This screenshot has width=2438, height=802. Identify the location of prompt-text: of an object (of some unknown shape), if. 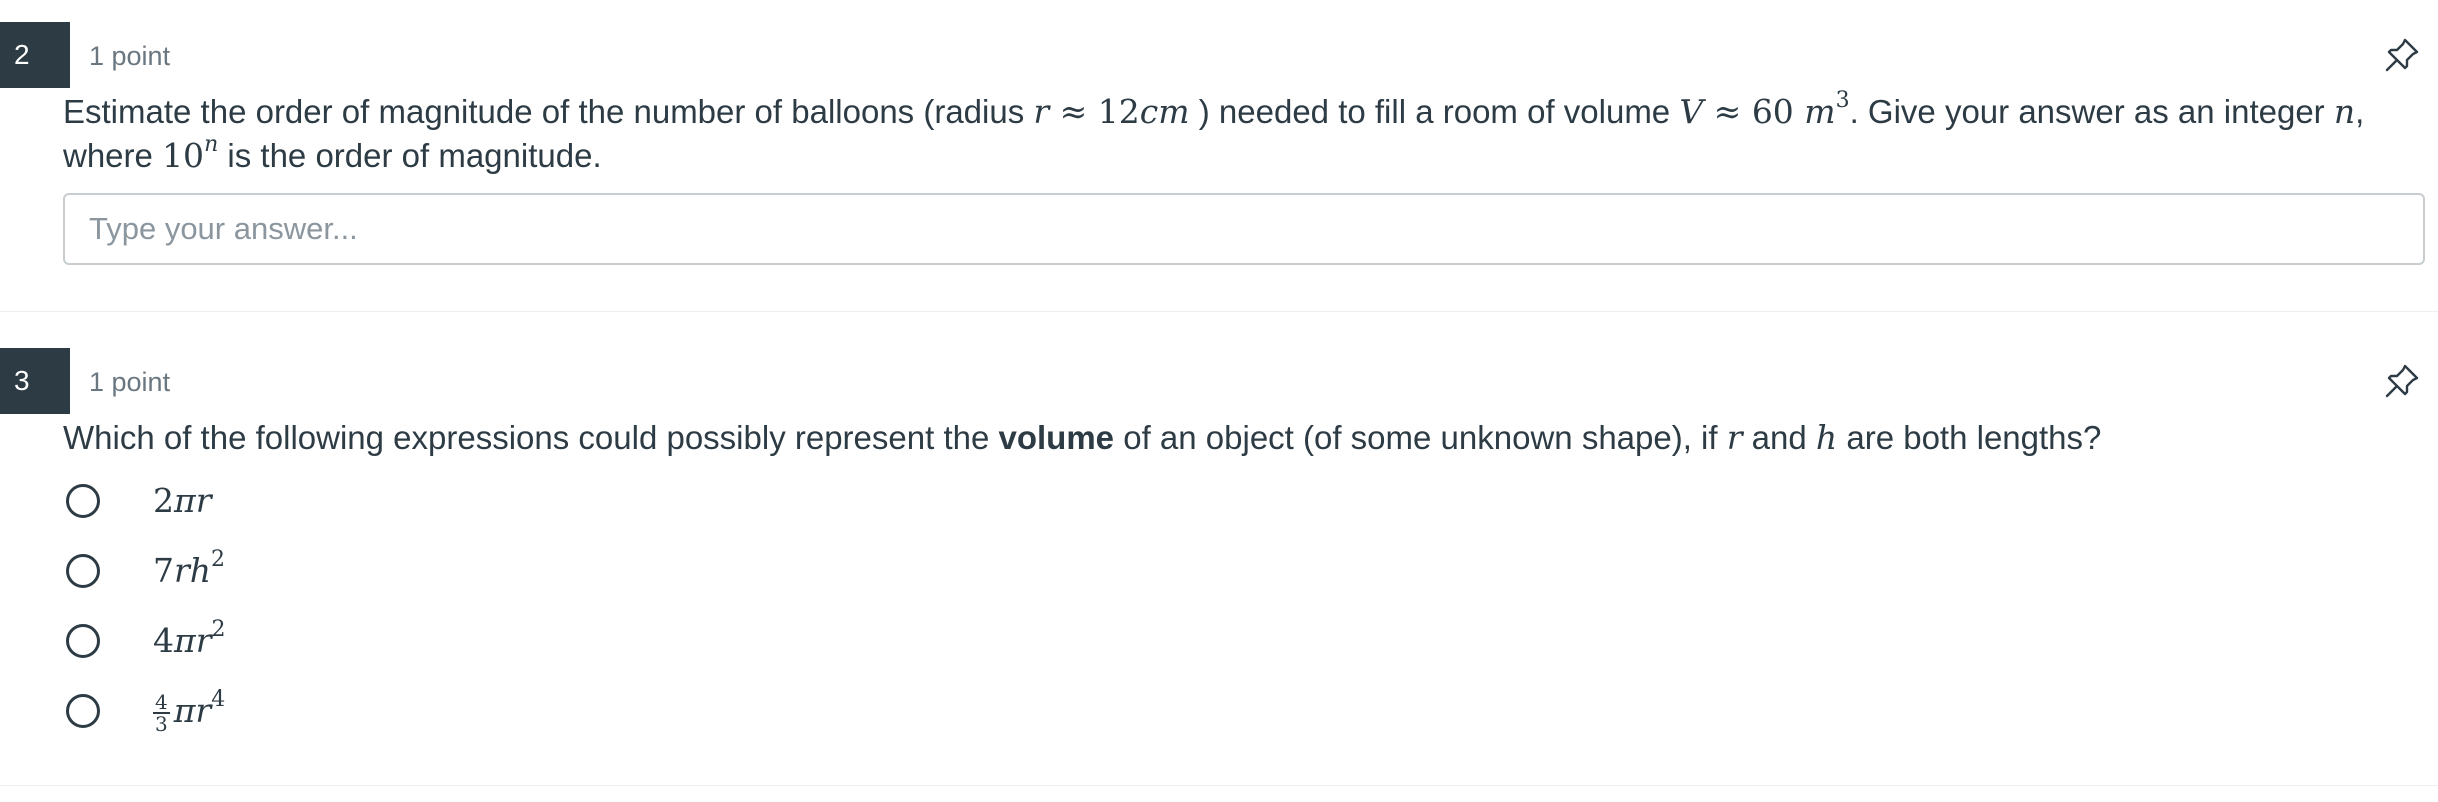
(1420, 437).